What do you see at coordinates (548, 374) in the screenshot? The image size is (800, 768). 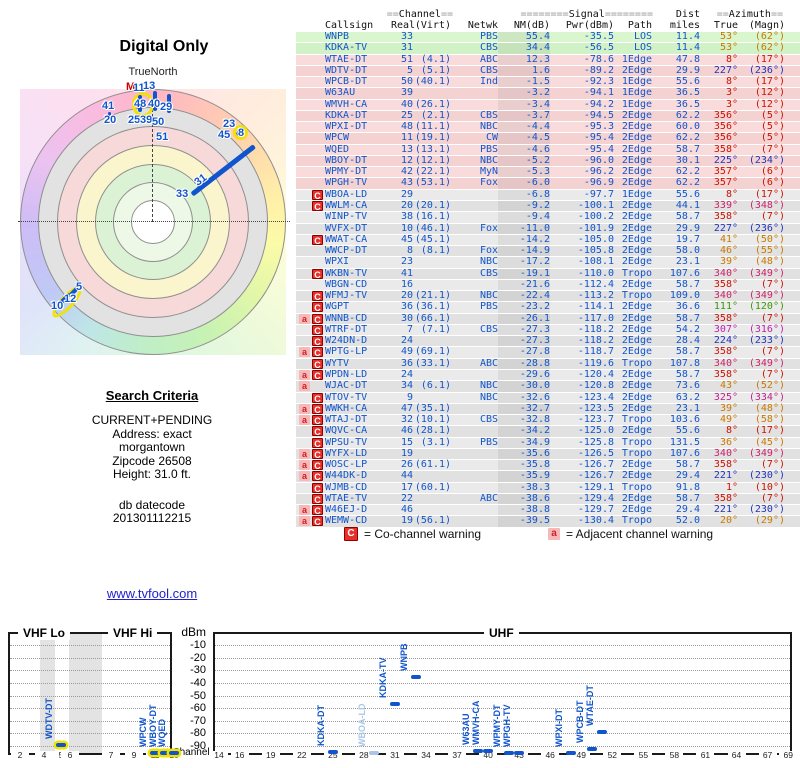 I see `table-row: Ca WPDN-LD 24 -29.6 -120.4 2Edge 58.7 358° (7°)` at bounding box center [548, 374].